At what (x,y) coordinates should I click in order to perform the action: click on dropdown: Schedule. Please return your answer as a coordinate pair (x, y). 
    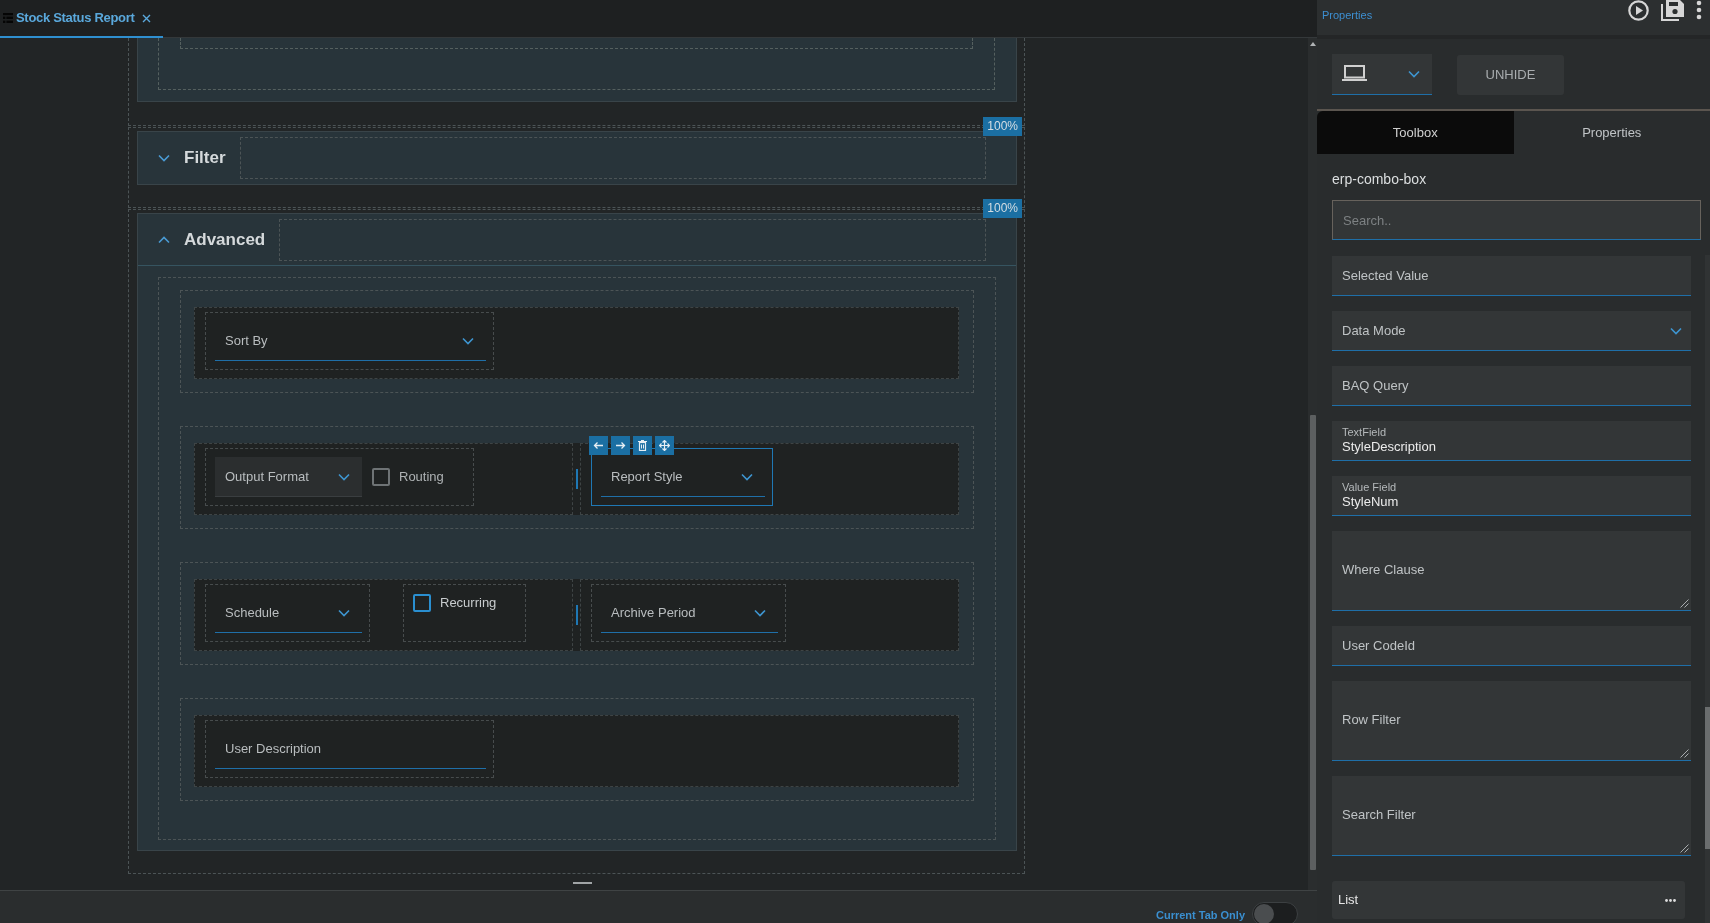
    Looking at the image, I should click on (288, 613).